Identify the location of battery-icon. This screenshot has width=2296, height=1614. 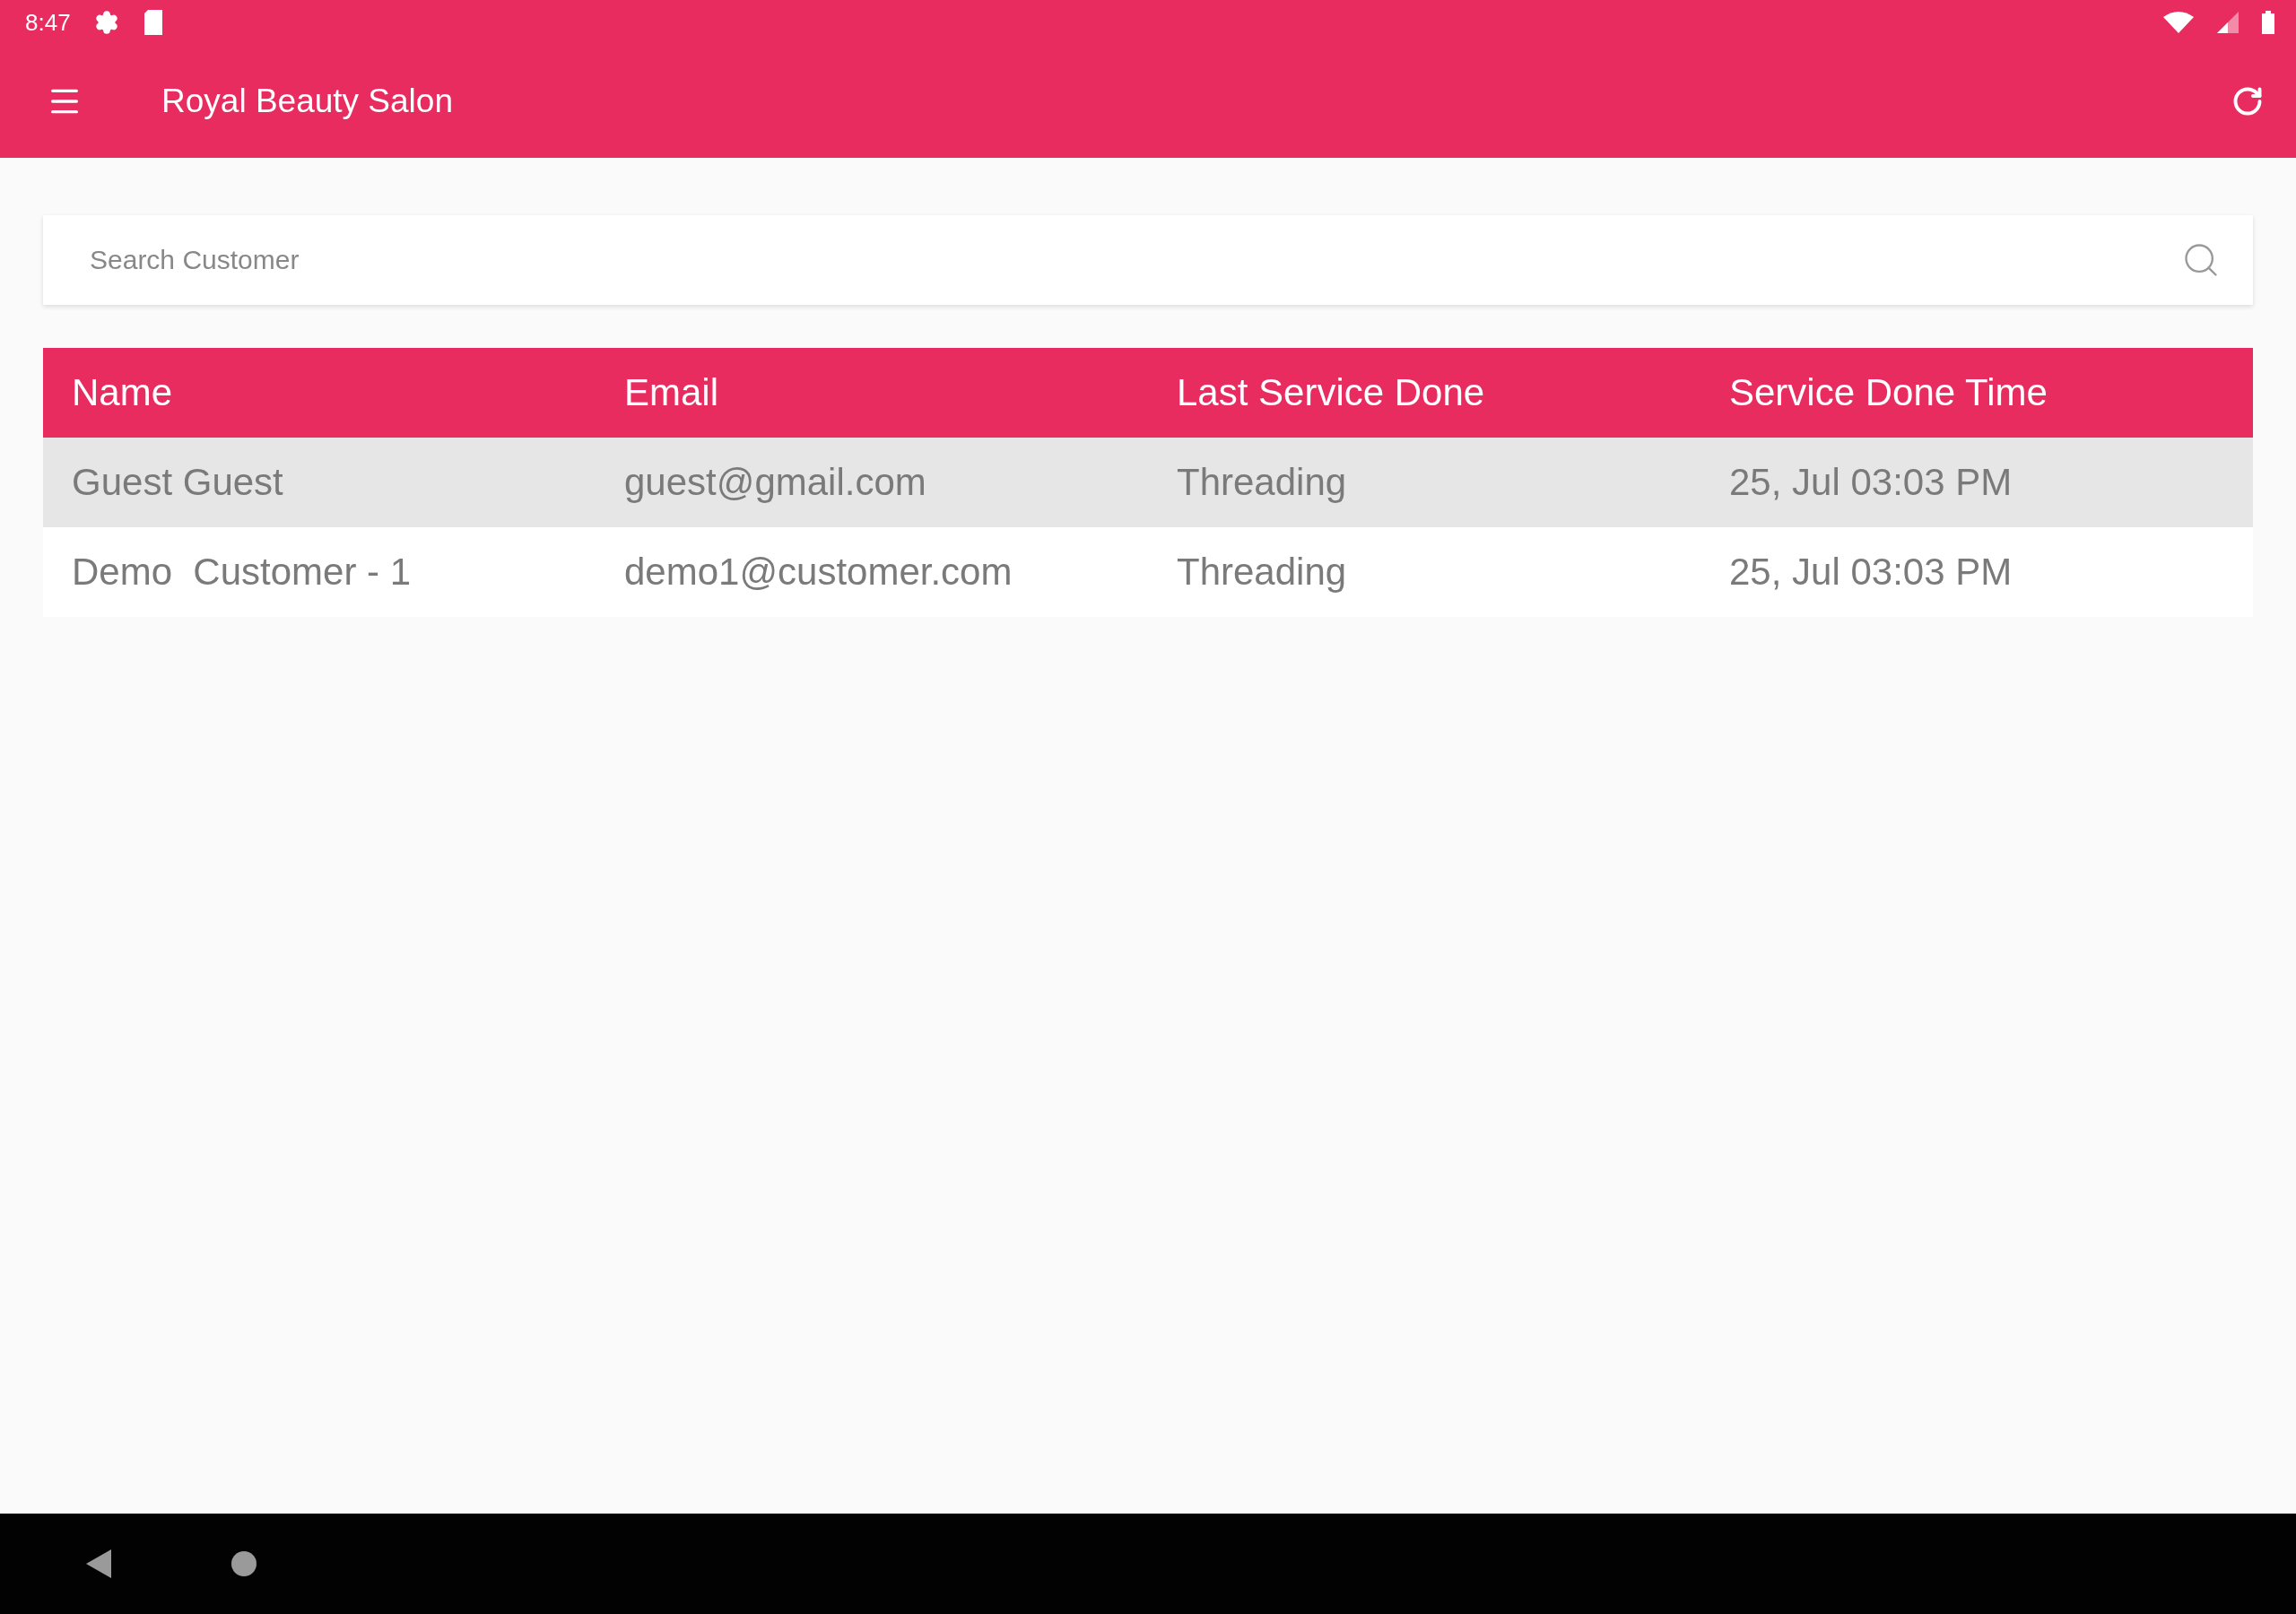
(2268, 22).